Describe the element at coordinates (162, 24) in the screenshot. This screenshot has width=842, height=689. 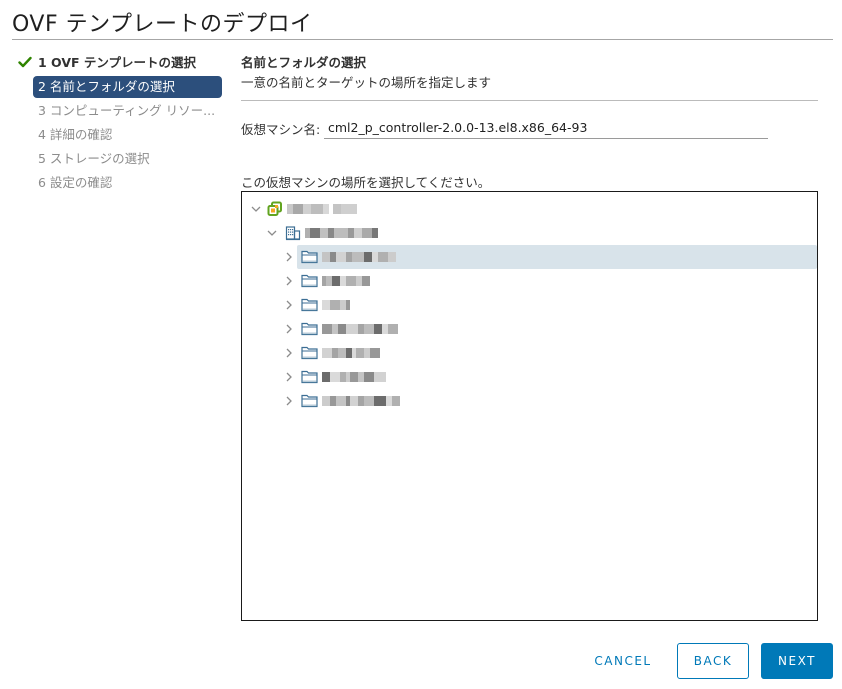
I see `dialog-title: OVF テンプレートのデプロイ` at that location.